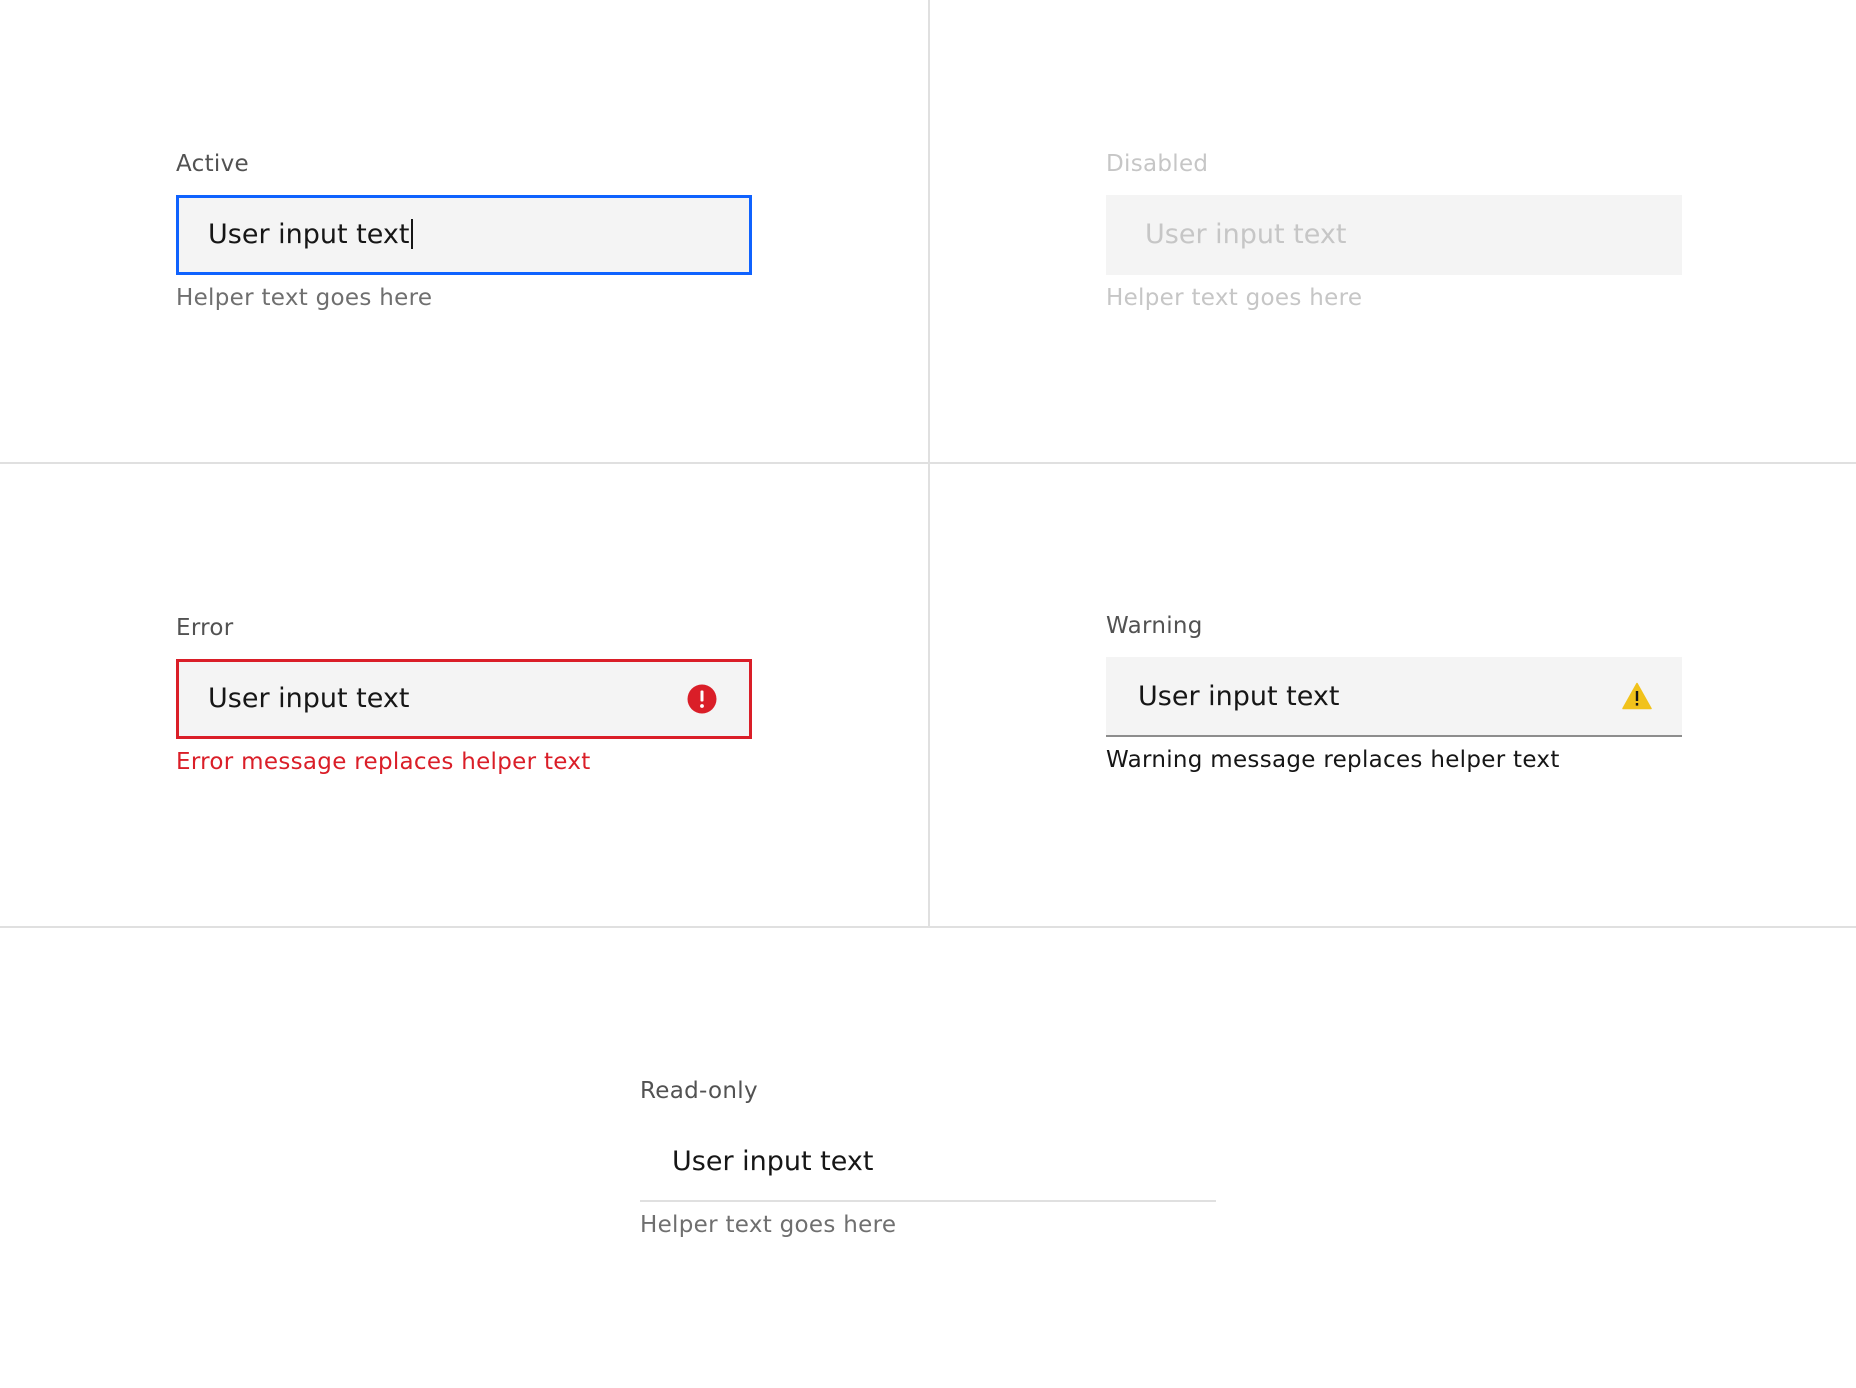  What do you see at coordinates (702, 699) in the screenshot?
I see `error-icon` at bounding box center [702, 699].